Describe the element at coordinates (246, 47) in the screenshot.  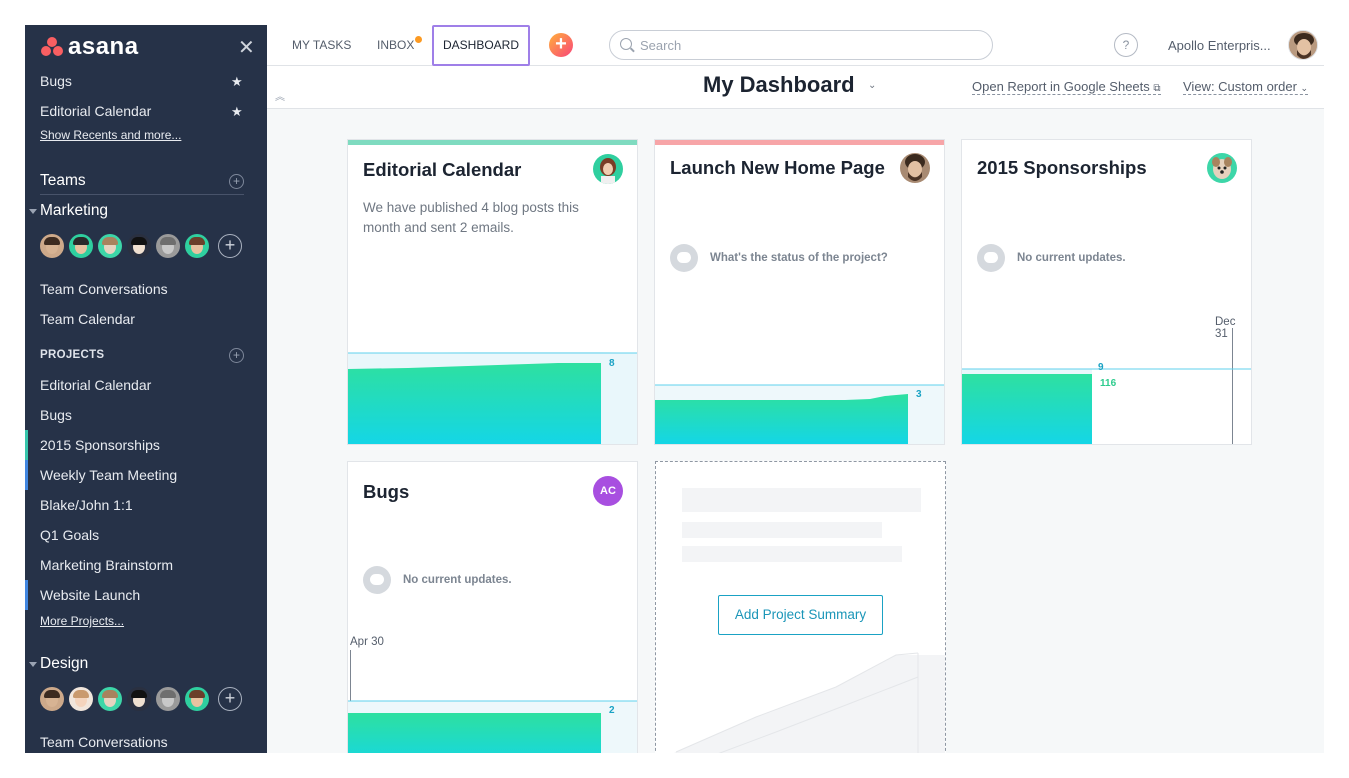
I see `close-sidebar-icon: ✕` at that location.